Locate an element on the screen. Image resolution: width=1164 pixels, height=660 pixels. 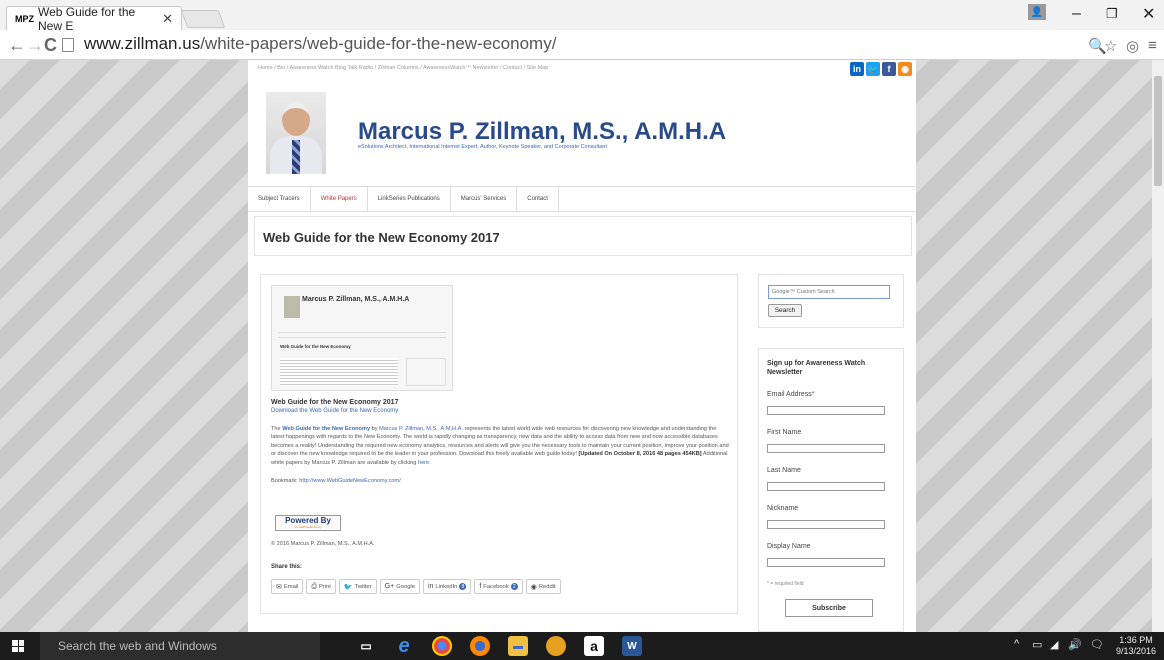
wifi-icon: ◢ is located at coordinates (1054, 644).